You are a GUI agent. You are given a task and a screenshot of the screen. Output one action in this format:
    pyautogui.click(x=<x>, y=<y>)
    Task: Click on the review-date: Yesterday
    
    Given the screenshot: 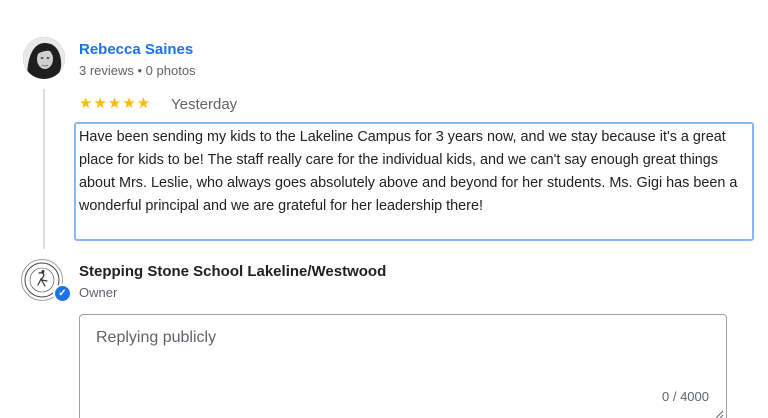 What is the action you would take?
    pyautogui.click(x=204, y=104)
    